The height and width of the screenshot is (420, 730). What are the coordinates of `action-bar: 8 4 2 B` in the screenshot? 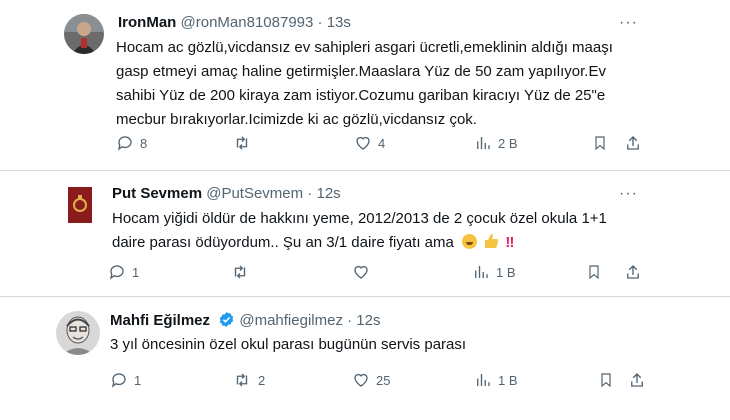 It's located at (365, 144).